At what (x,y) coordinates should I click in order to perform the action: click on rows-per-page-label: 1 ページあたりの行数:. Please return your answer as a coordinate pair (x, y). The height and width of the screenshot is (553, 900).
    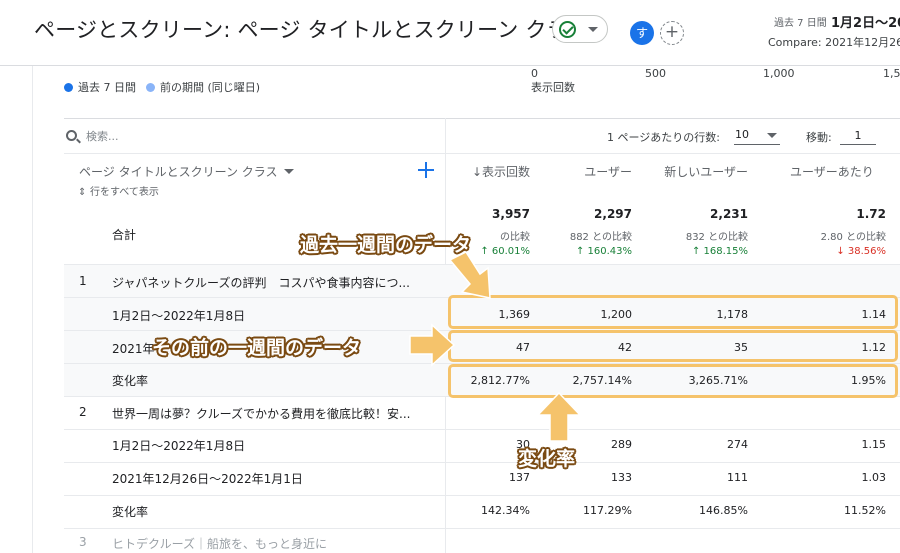
    Looking at the image, I should click on (663, 137).